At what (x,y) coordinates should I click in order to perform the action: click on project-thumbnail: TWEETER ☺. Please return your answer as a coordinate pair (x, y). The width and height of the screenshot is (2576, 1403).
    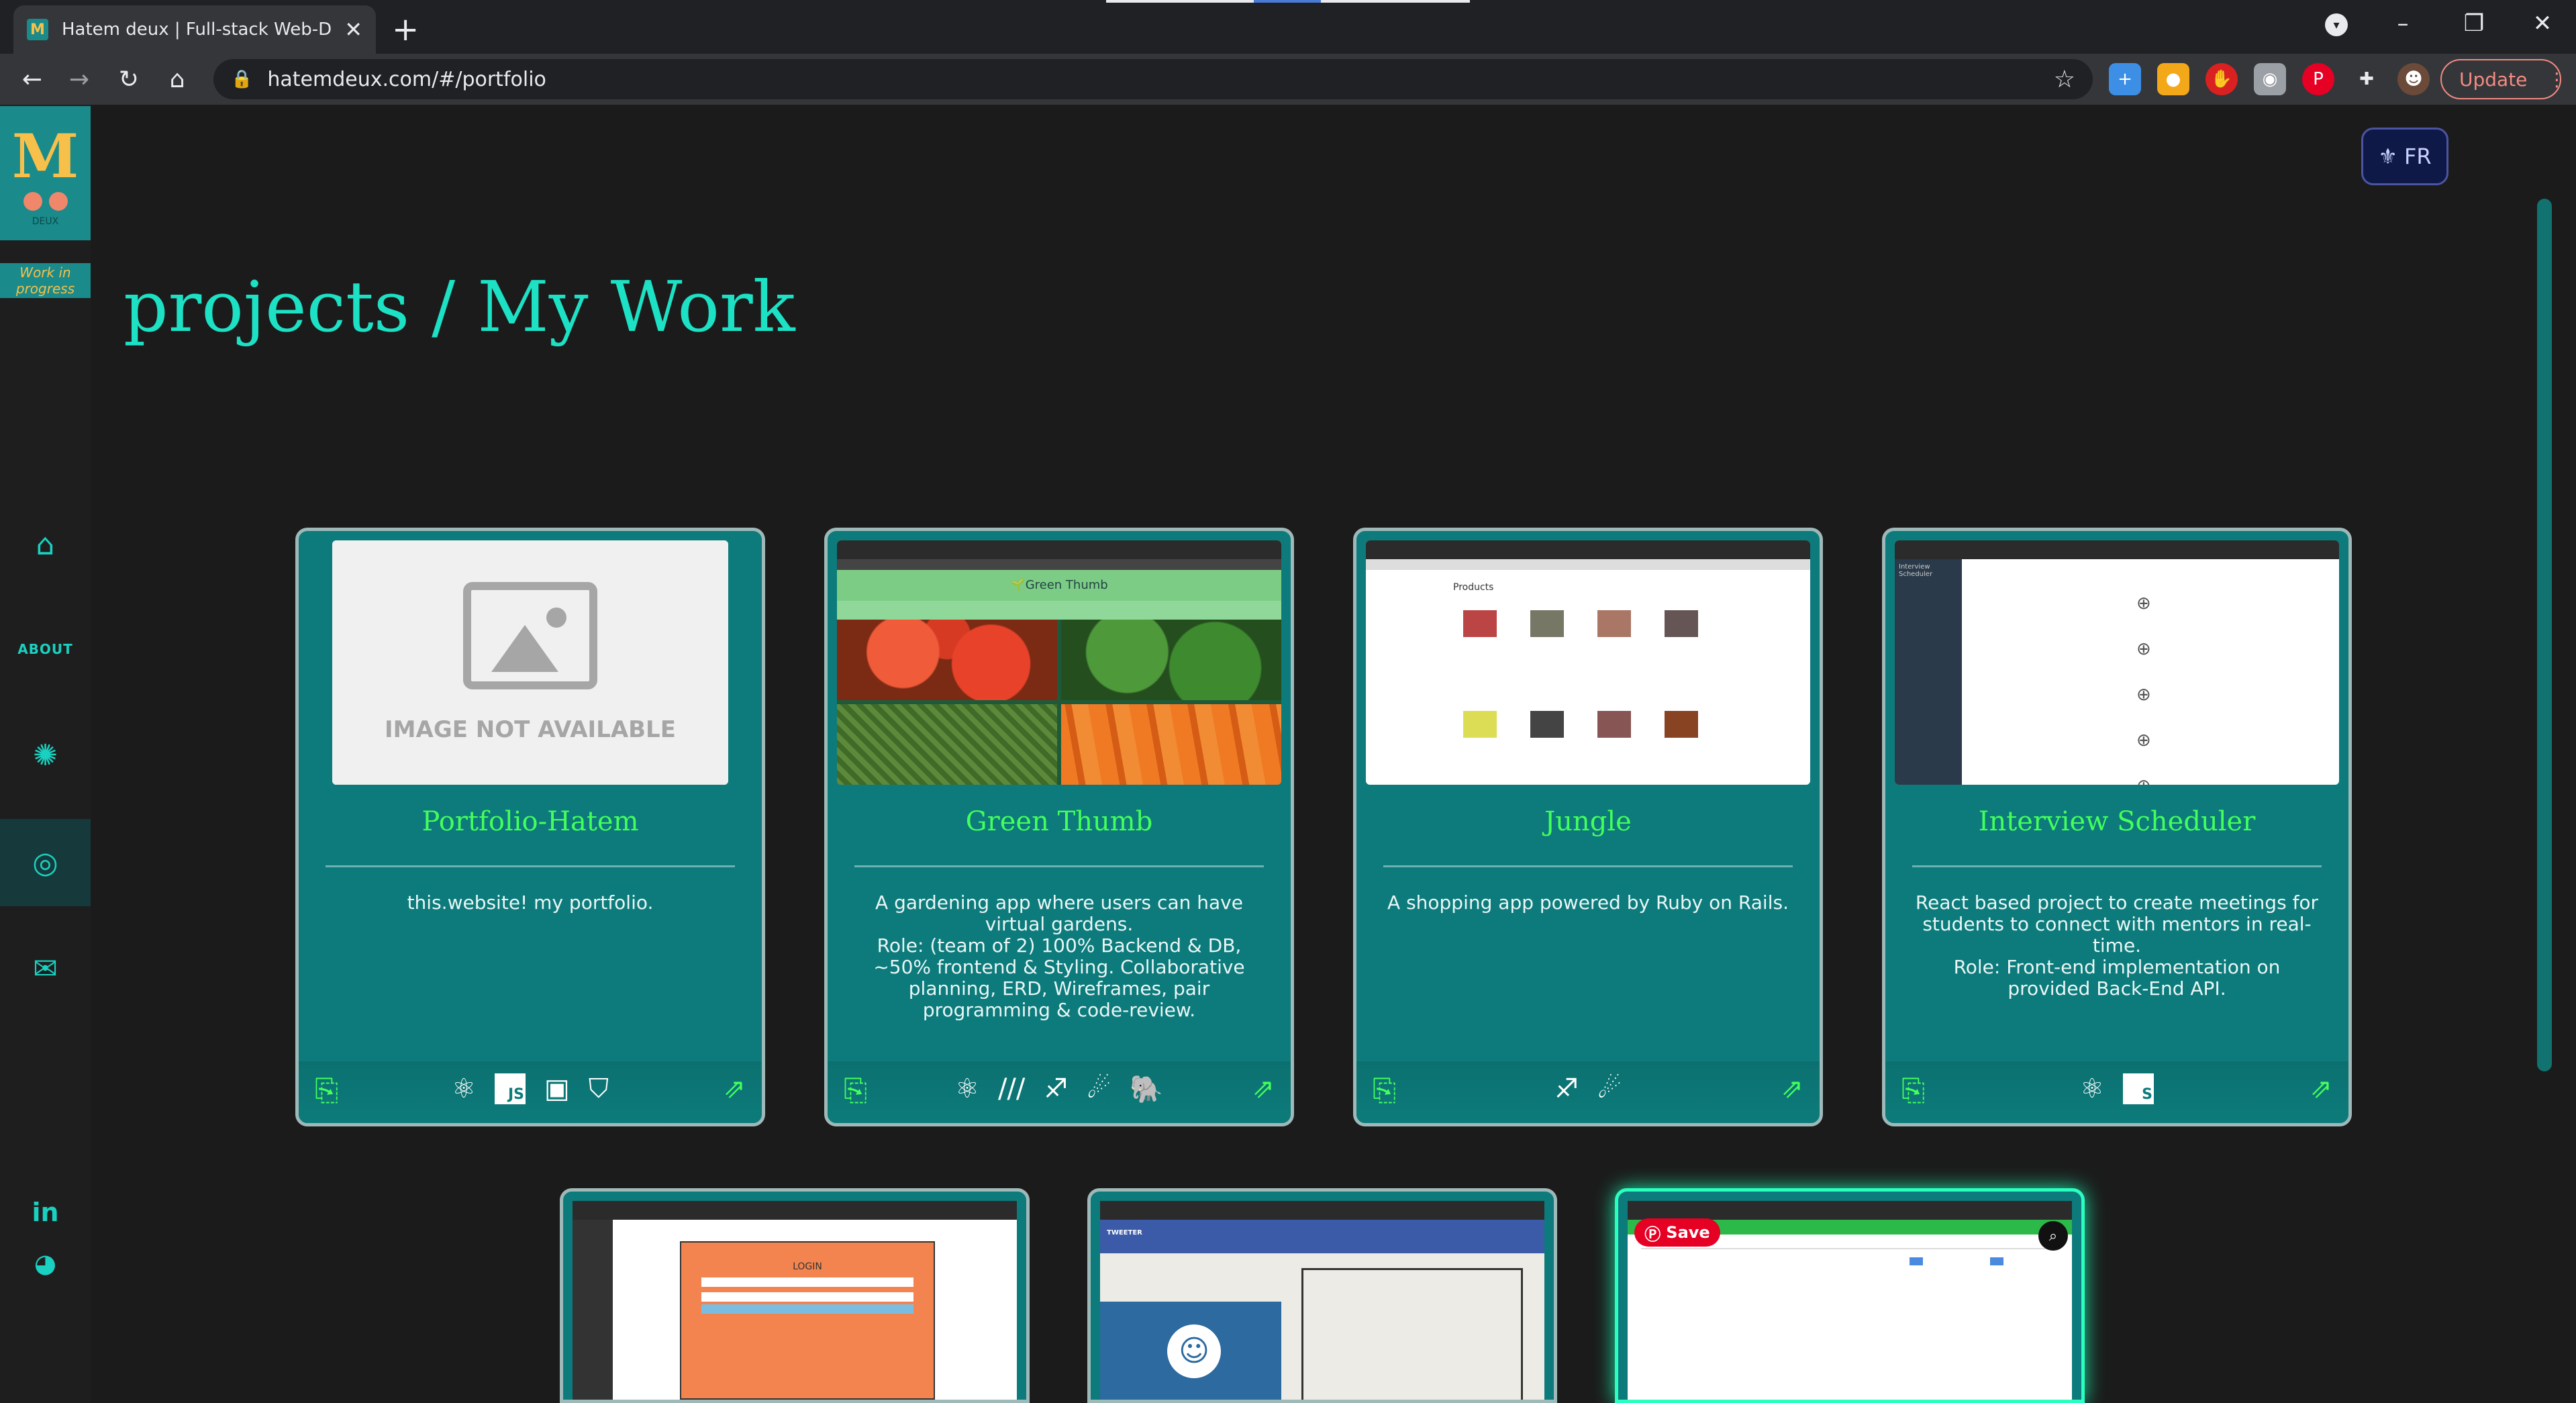
    Looking at the image, I should click on (1322, 1300).